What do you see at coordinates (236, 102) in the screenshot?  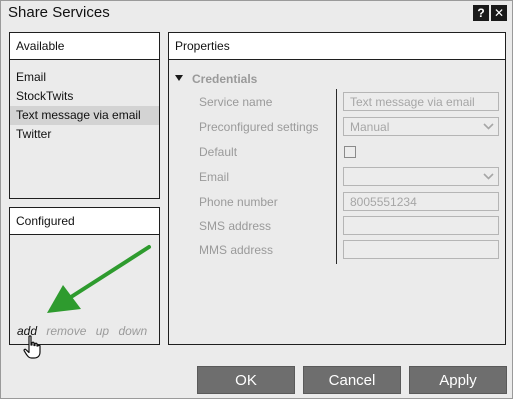 I see `service-name-label: Service name` at bounding box center [236, 102].